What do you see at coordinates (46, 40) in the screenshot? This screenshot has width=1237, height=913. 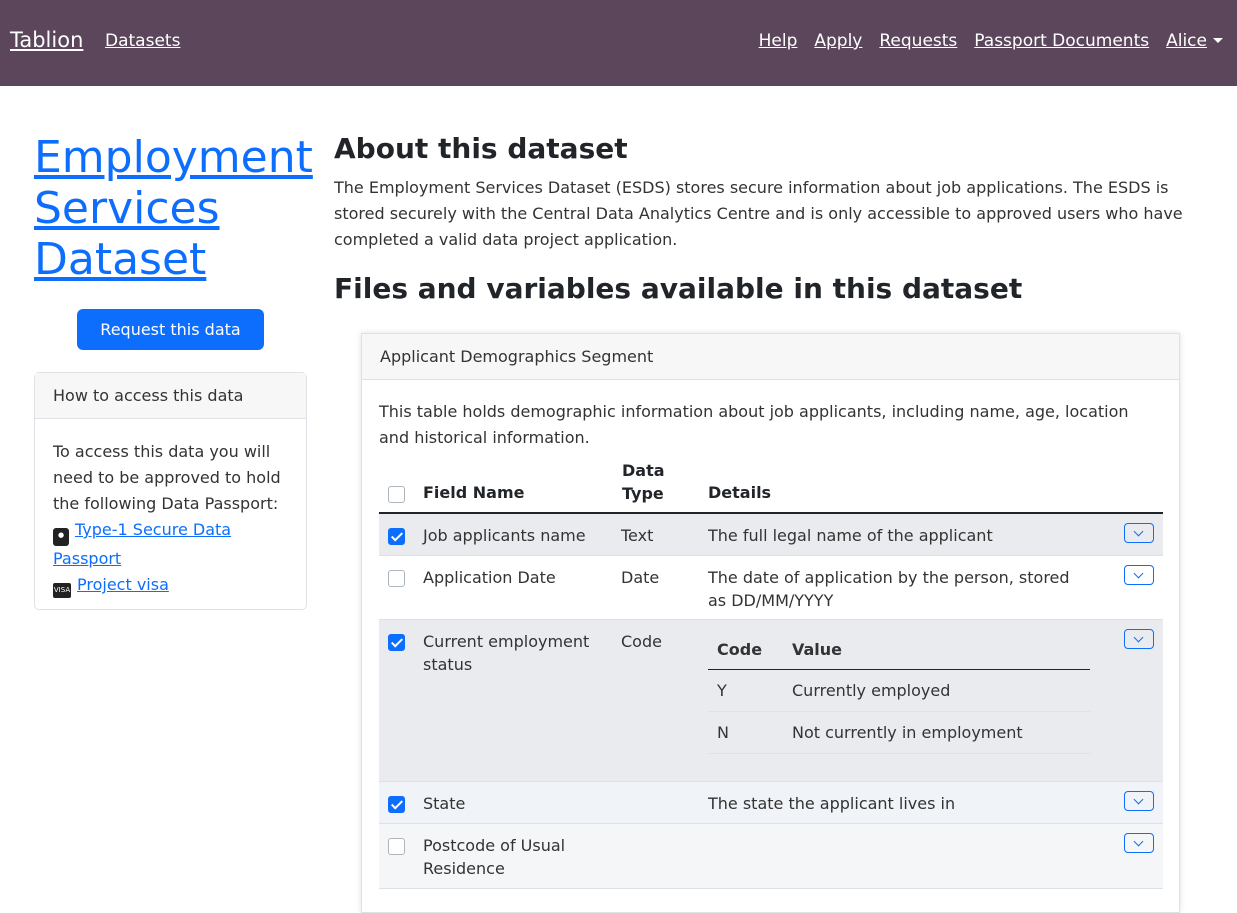 I see `brand-link: Tablion` at bounding box center [46, 40].